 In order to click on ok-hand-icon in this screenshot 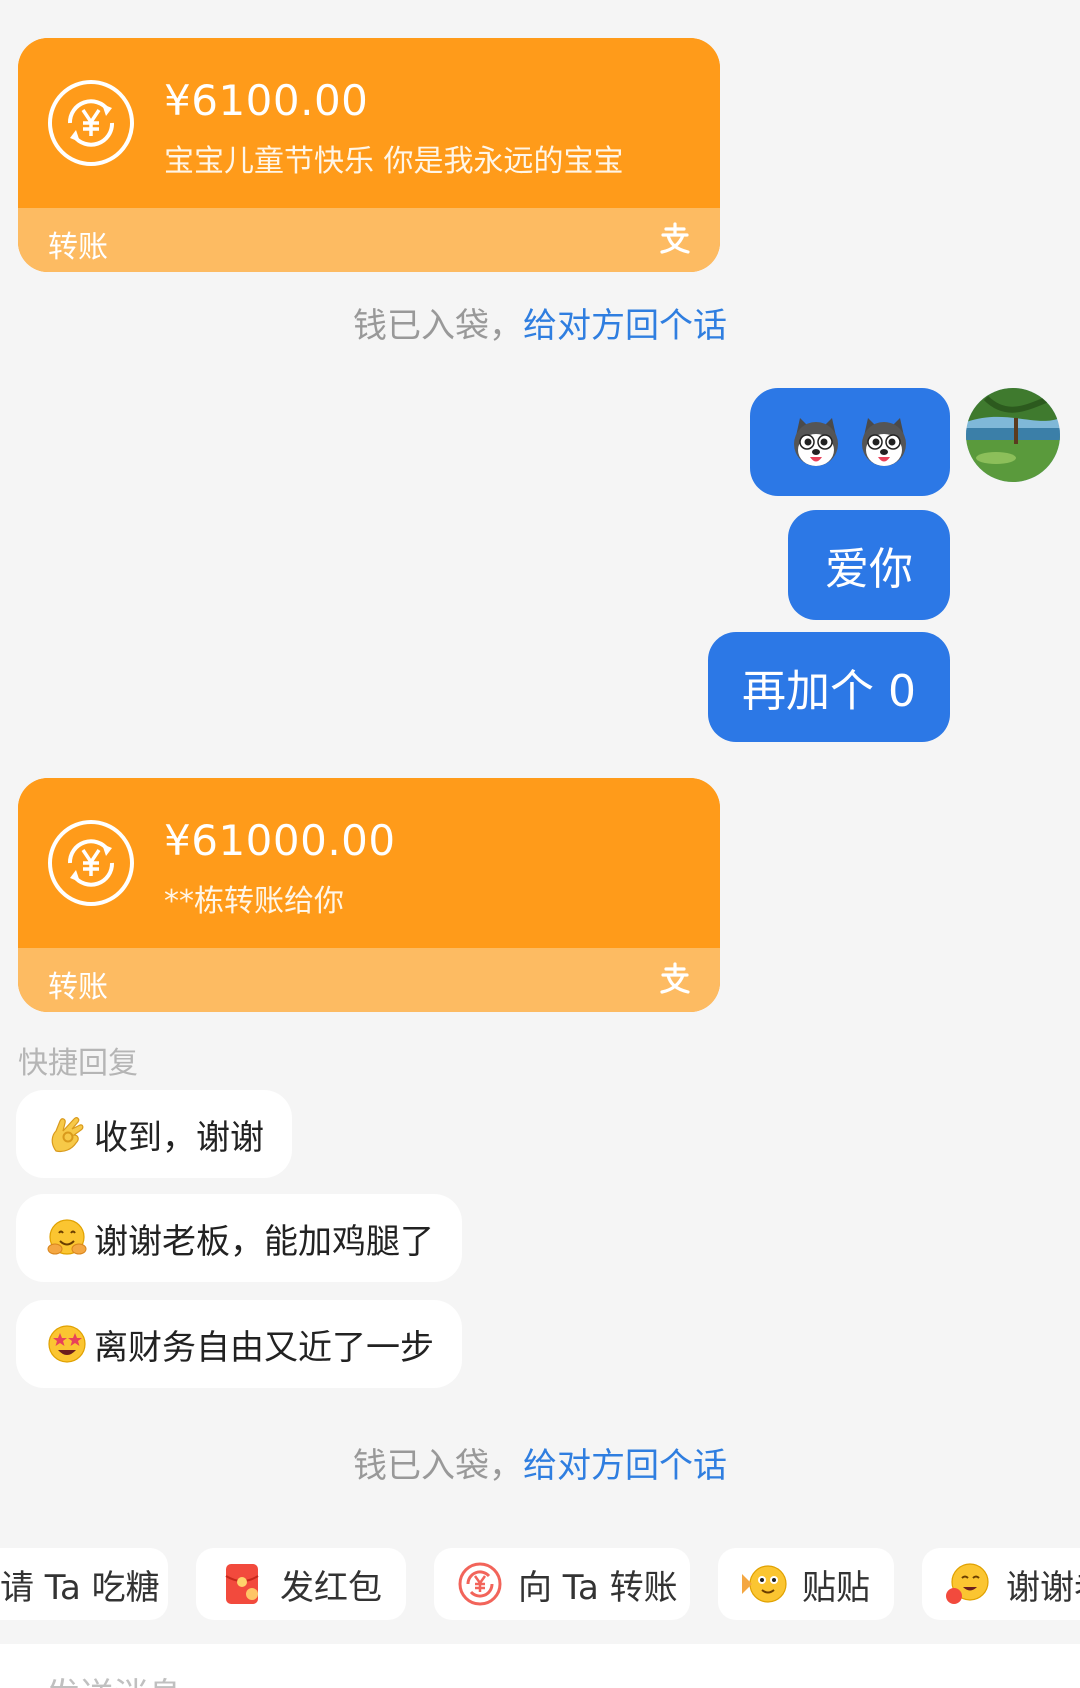, I will do `click(67, 1135)`.